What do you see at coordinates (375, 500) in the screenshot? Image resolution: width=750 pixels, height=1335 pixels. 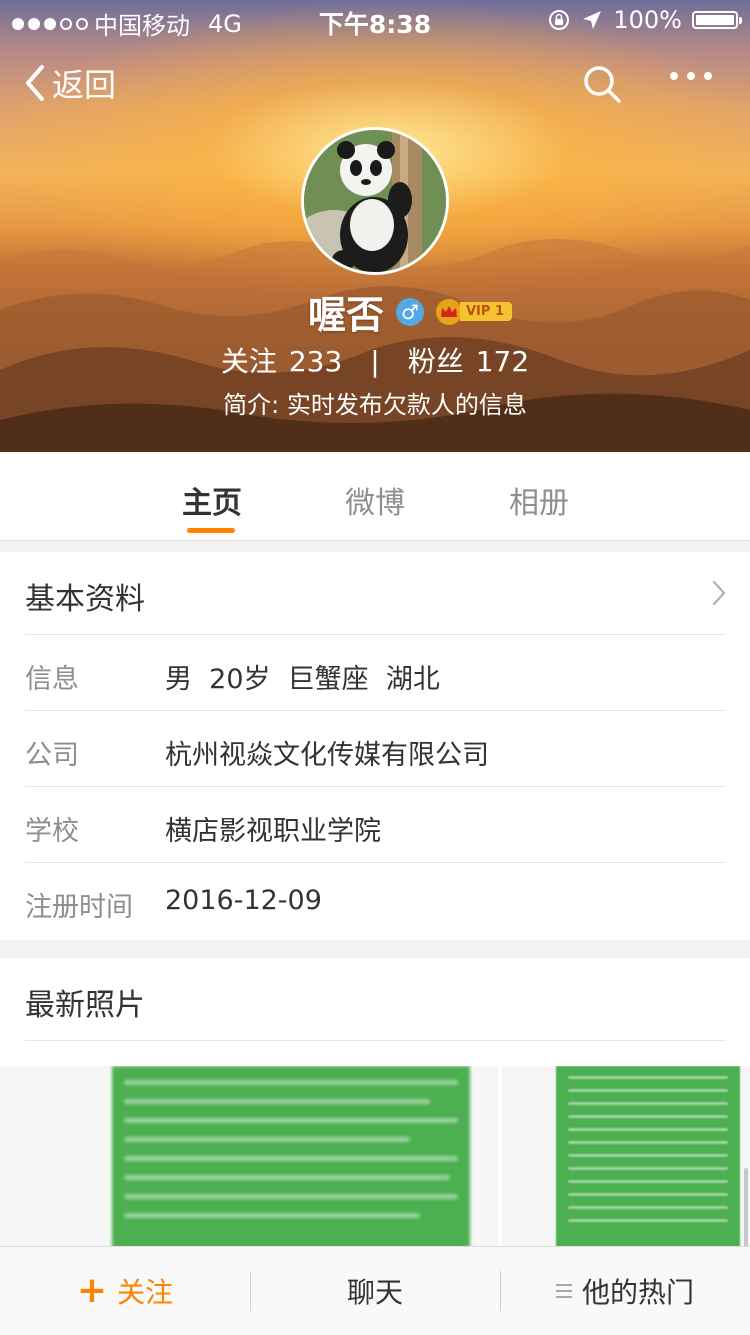 I see `tab-weibo: 微博` at bounding box center [375, 500].